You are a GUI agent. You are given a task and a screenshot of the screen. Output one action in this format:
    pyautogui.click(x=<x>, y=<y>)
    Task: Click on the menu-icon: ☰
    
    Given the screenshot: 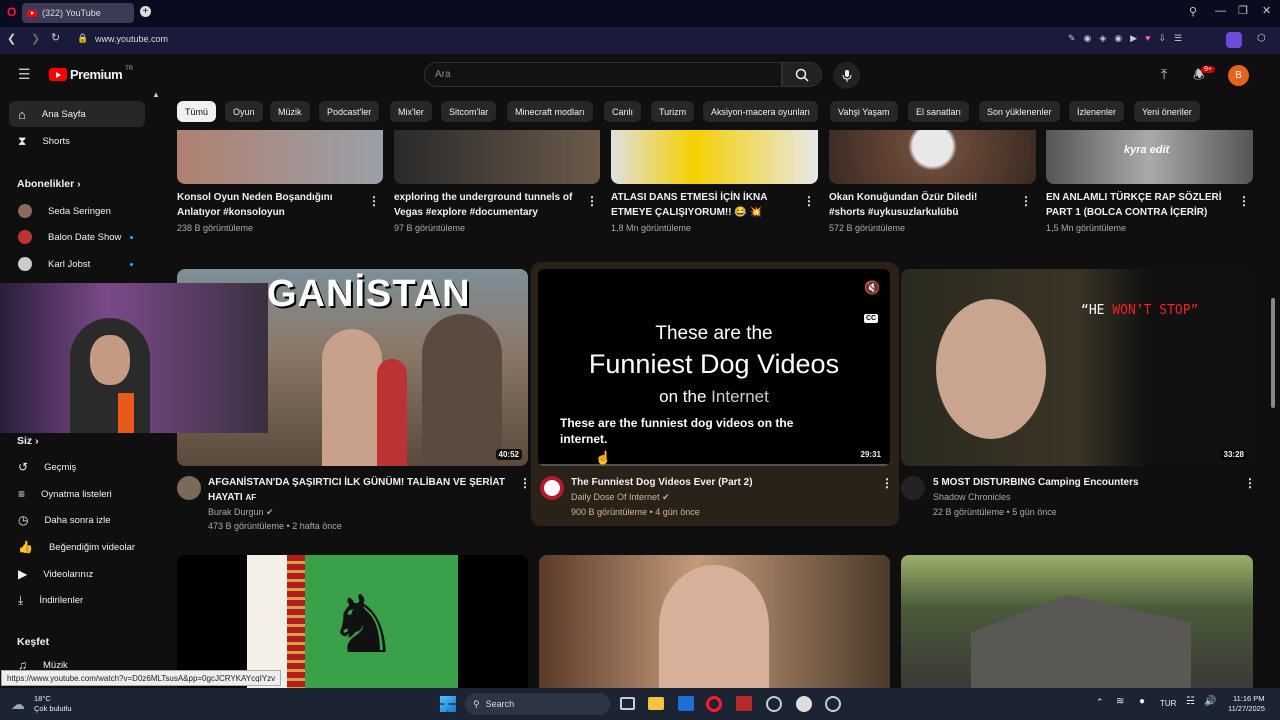 What is the action you would take?
    pyautogui.click(x=24, y=74)
    